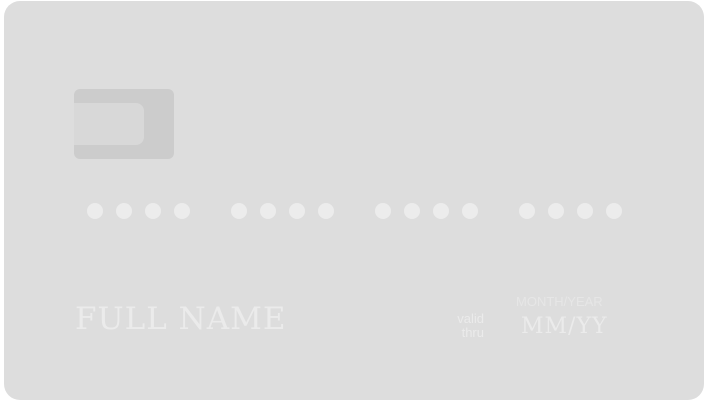 This screenshot has height=401, width=708. I want to click on expiry-date: MM/YY, so click(564, 326).